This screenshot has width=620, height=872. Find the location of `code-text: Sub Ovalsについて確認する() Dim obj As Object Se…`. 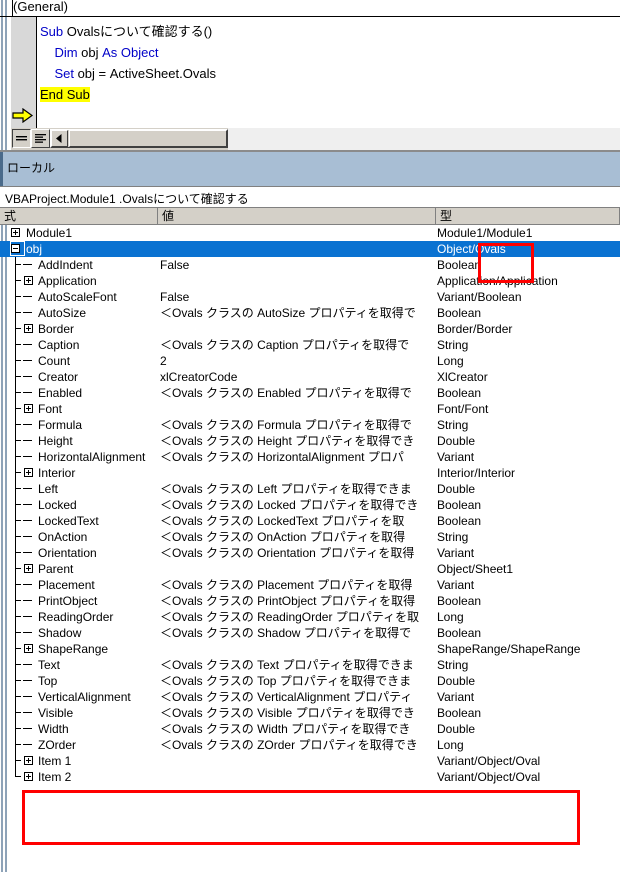

code-text: Sub Ovalsについて確認する() Dim obj As Object Se… is located at coordinates (327, 63).